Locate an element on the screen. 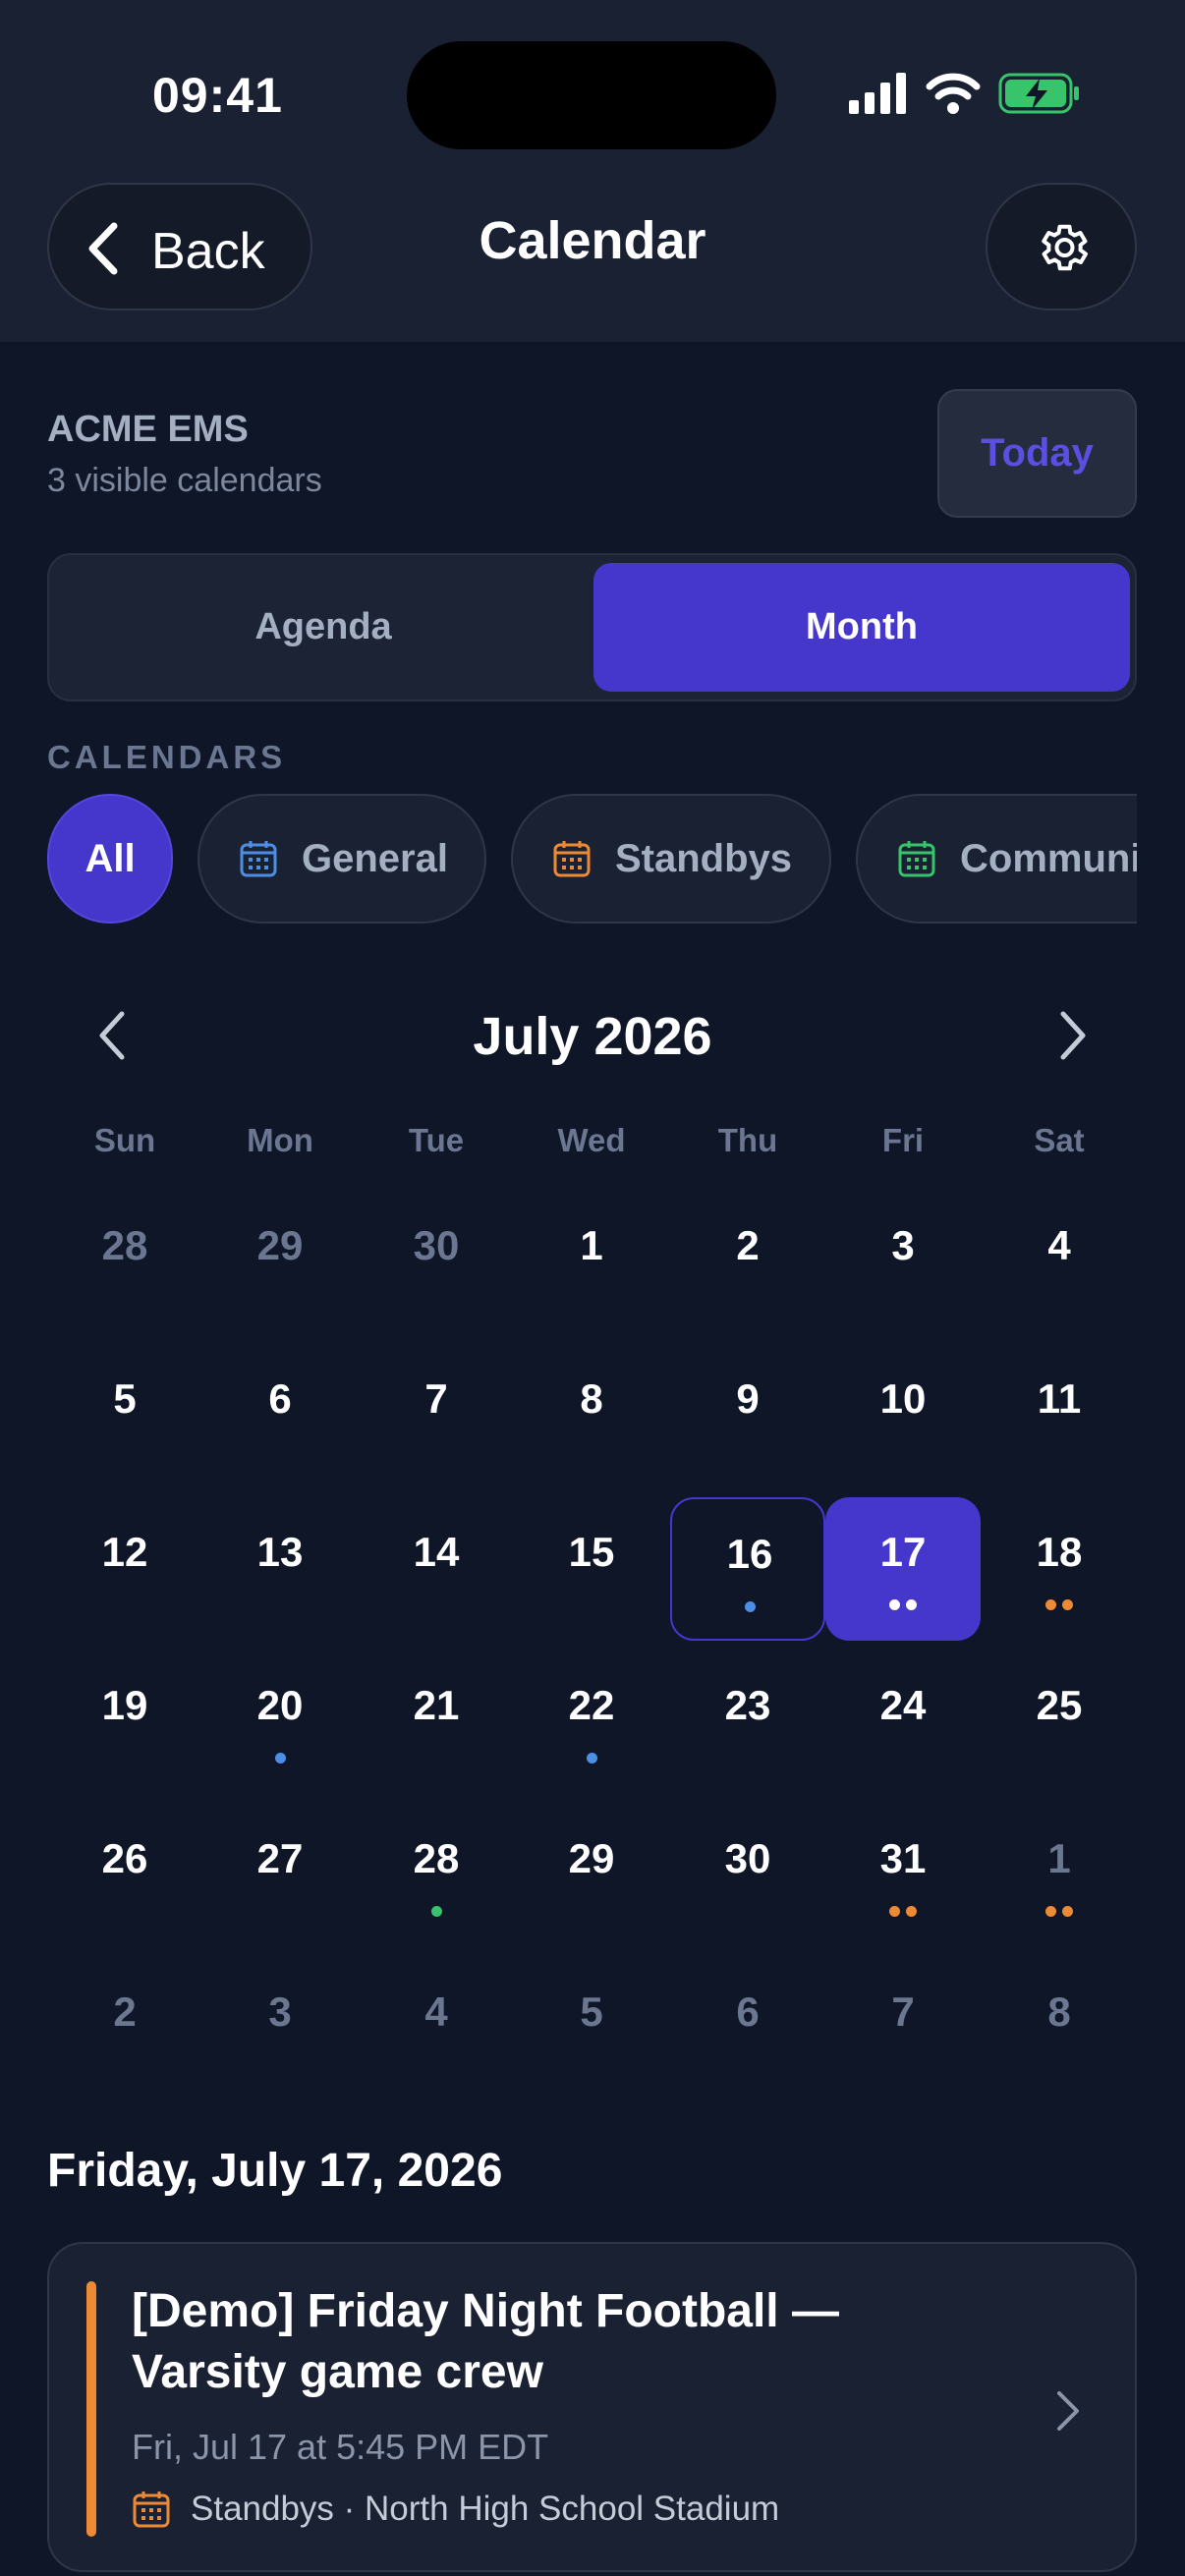 The height and width of the screenshot is (2576, 1185). event-meta: Standbys · North High School Stadium is located at coordinates (456, 2509).